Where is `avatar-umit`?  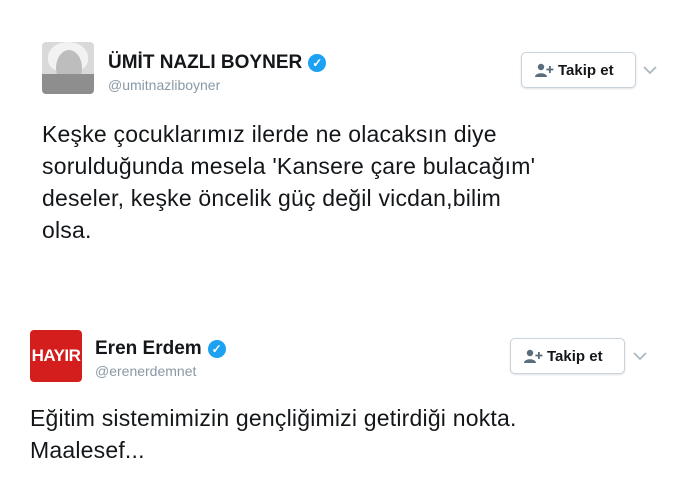 avatar-umit is located at coordinates (68, 68).